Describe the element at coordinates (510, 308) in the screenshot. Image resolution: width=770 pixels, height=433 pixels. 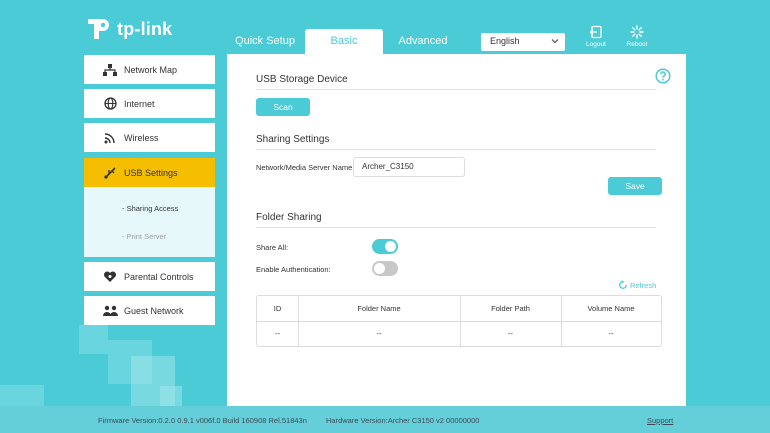
I see `table-header-folder-path: Folder Path` at that location.